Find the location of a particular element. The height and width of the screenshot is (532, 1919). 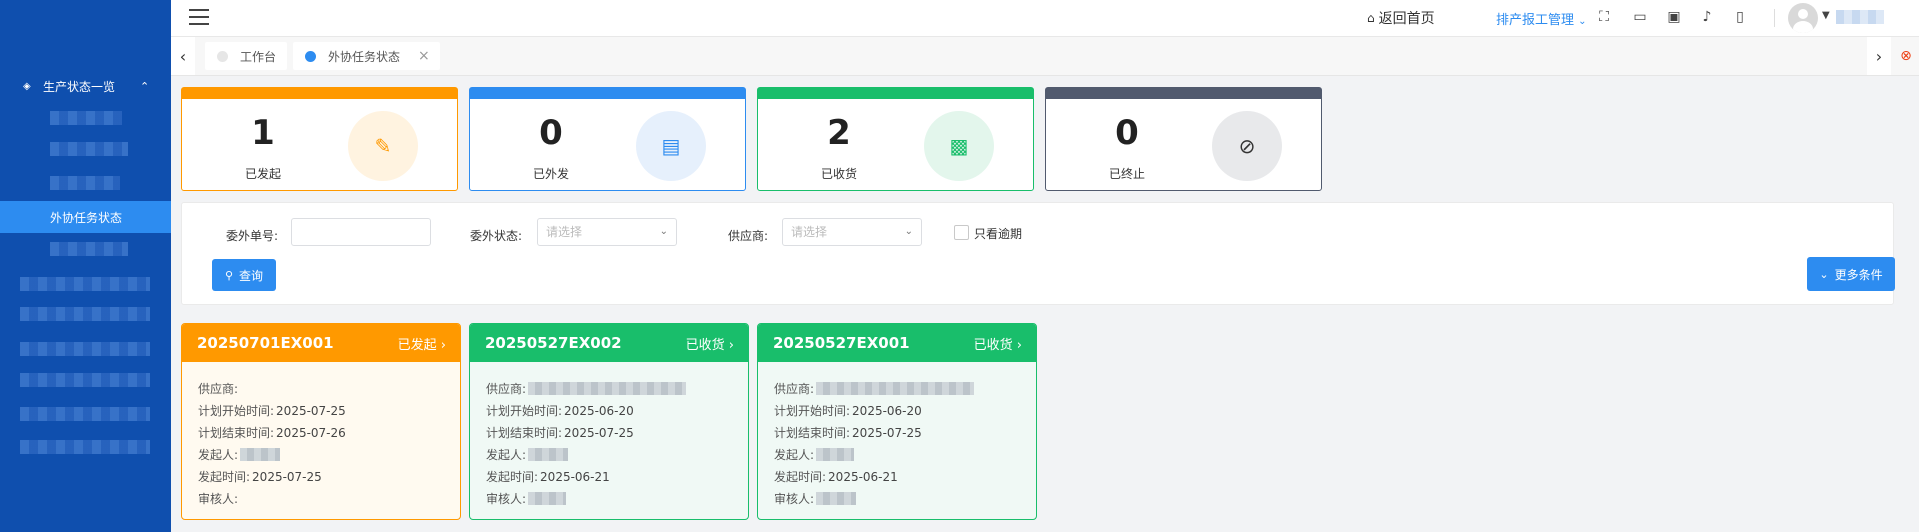

task-code: 20250701EX001 is located at coordinates (265, 343).